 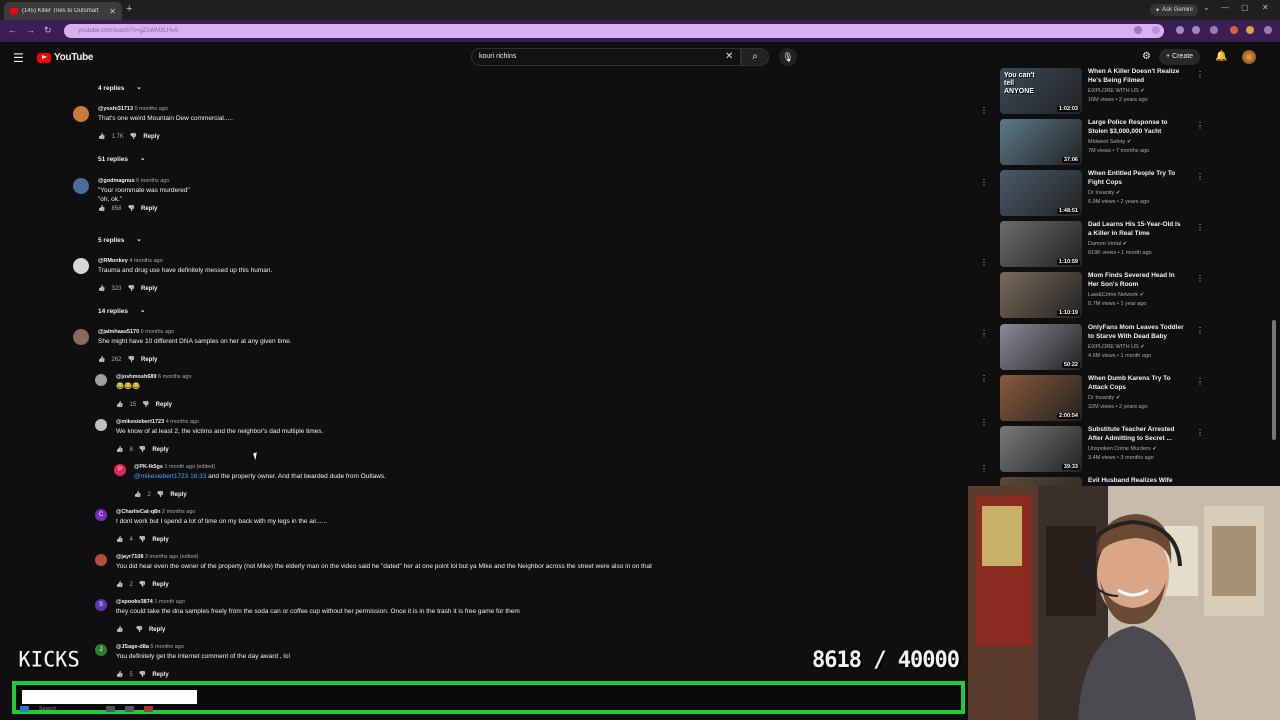 I want to click on create-button: + Create, so click(x=1180, y=57).